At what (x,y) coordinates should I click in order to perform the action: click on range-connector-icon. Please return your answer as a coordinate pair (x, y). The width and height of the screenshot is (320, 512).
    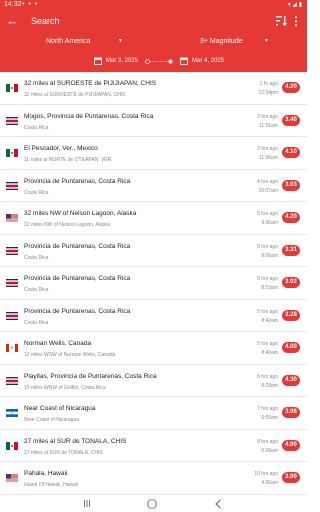
    Looking at the image, I should click on (159, 61).